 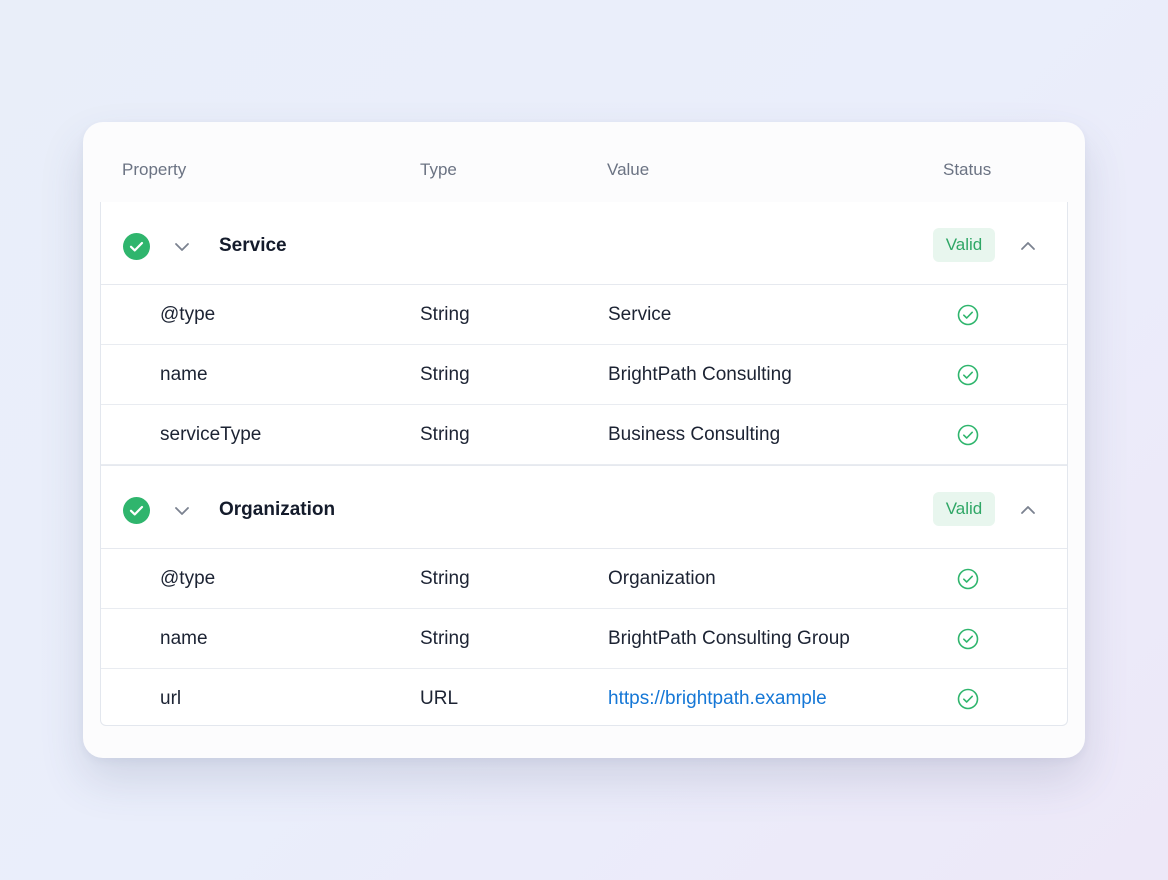 I want to click on url-link: https://brightpath.example, so click(x=717, y=699).